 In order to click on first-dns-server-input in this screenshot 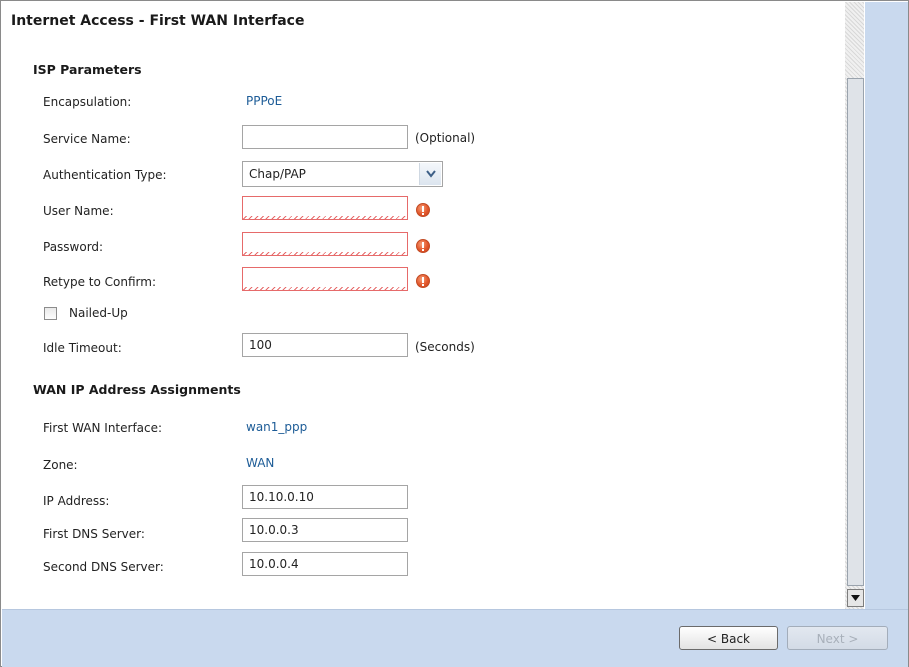, I will do `click(325, 530)`.